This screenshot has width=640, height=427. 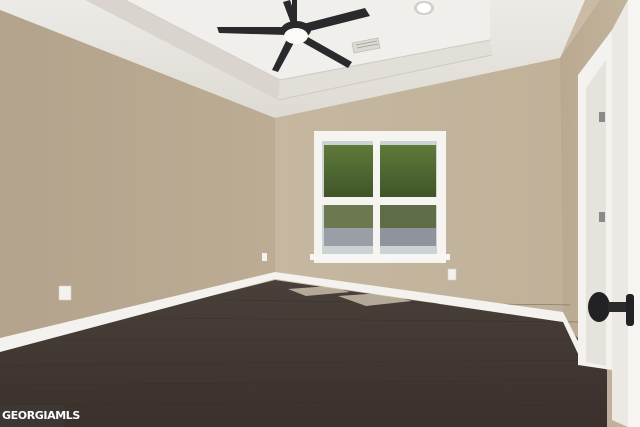 I want to click on mls-watermark: GEORGIAMLS, so click(x=40, y=416).